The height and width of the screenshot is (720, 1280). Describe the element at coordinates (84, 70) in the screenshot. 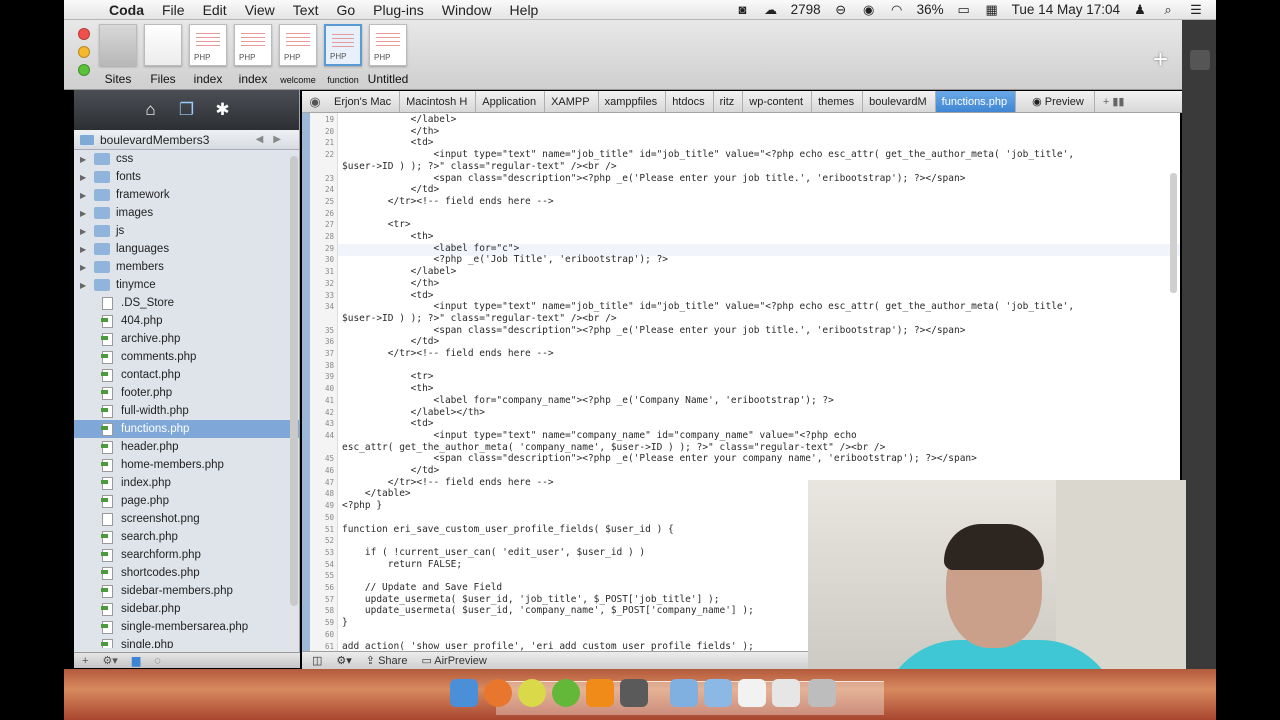

I see `window-zoom-button` at that location.